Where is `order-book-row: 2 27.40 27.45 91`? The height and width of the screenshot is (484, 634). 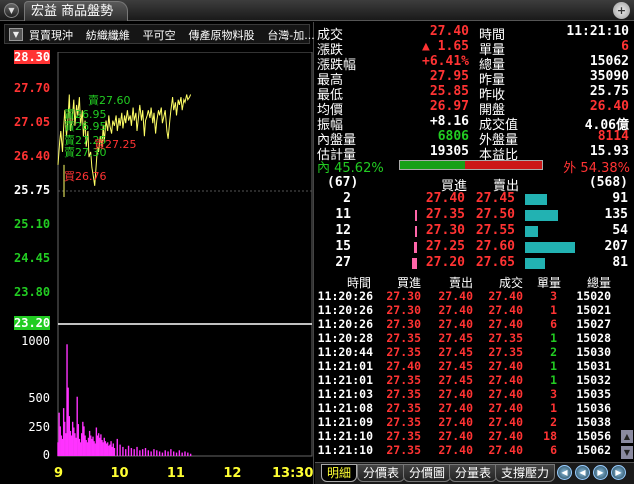
order-book-row: 2 27.40 27.45 91 is located at coordinates (474, 199).